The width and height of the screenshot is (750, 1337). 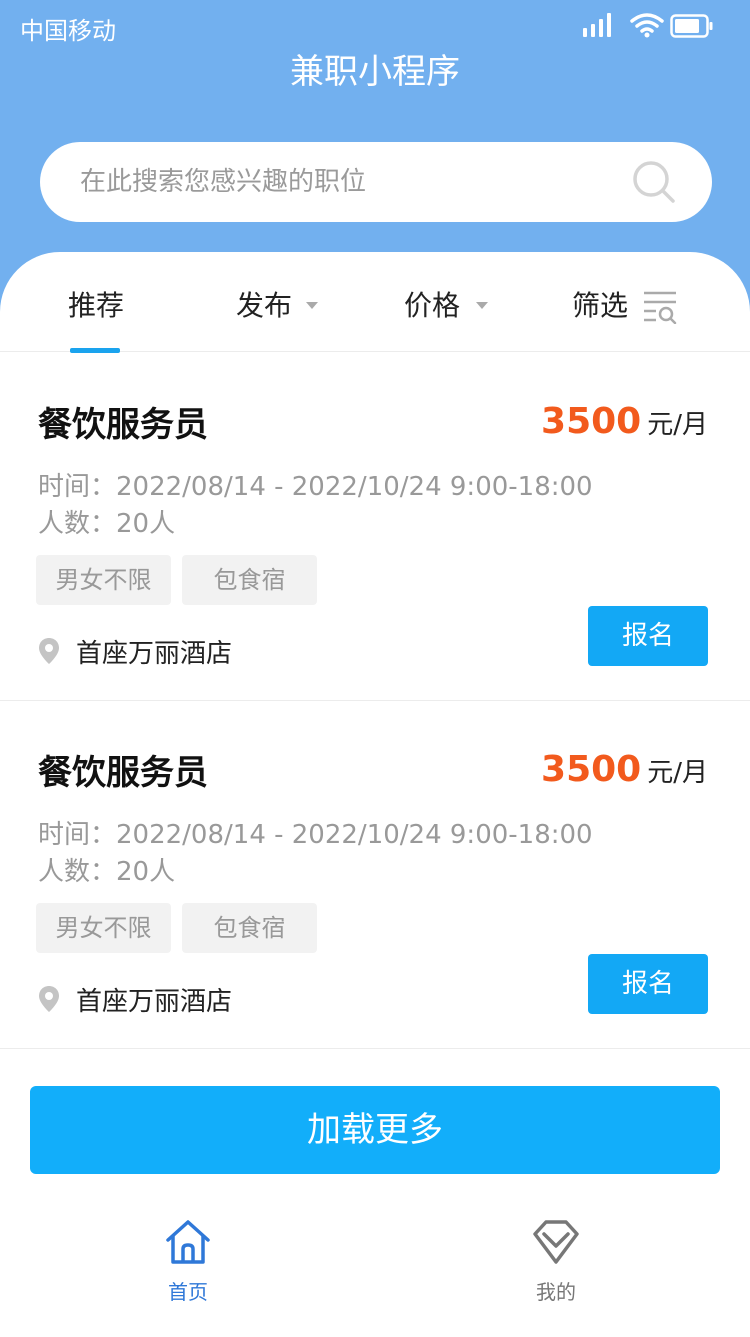 What do you see at coordinates (660, 307) in the screenshot?
I see `filter-icon` at bounding box center [660, 307].